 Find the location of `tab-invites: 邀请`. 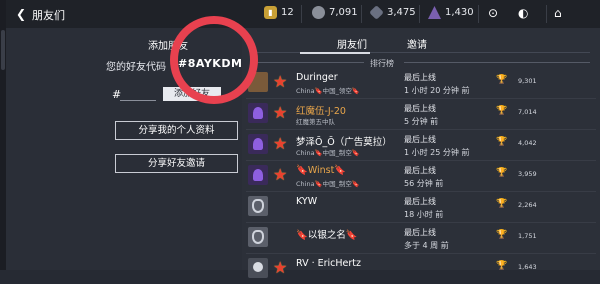

tab-invites: 邀请 is located at coordinates (417, 43).